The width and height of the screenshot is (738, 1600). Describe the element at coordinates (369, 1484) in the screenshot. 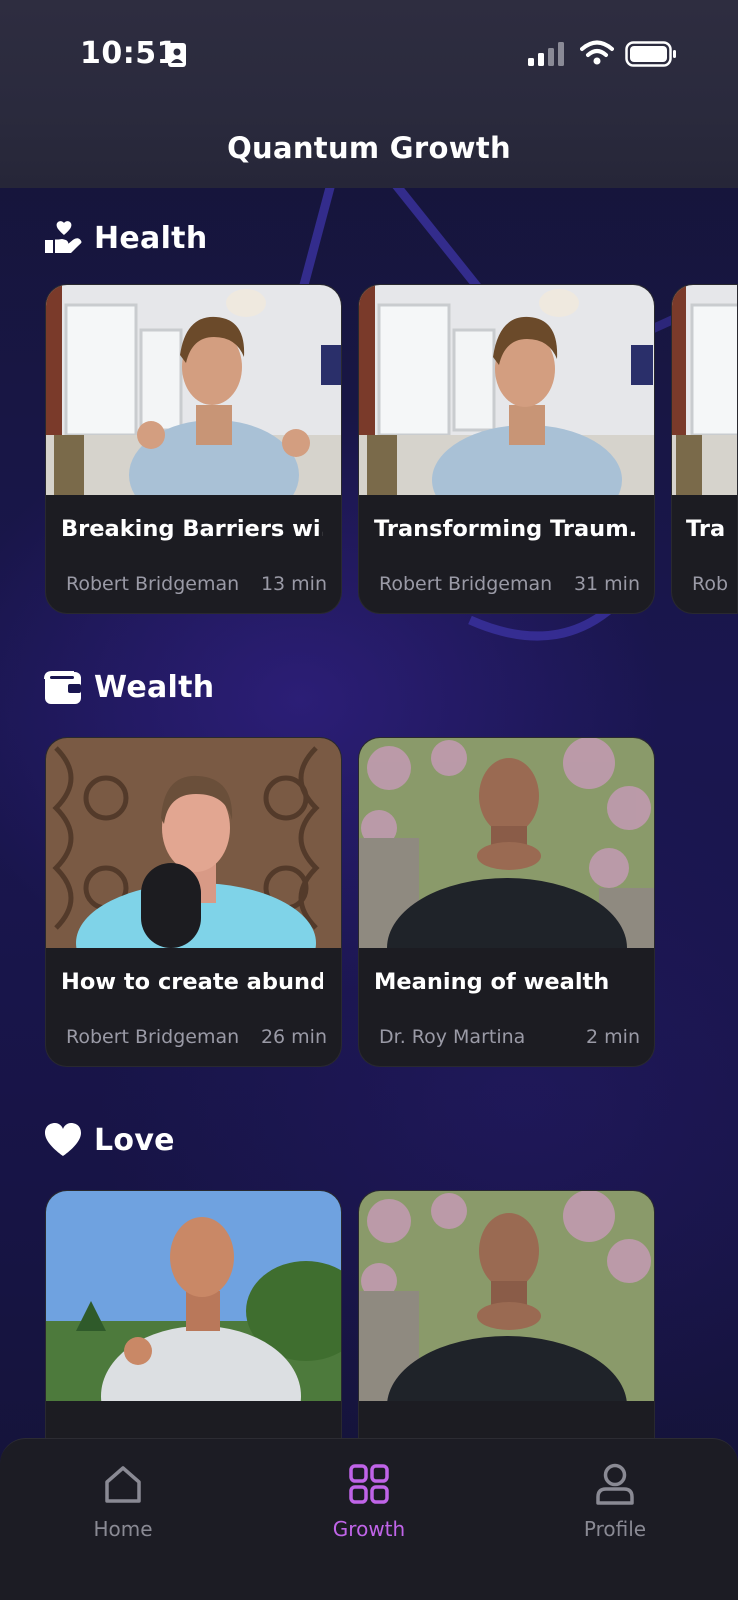

I see `grid-icon` at that location.